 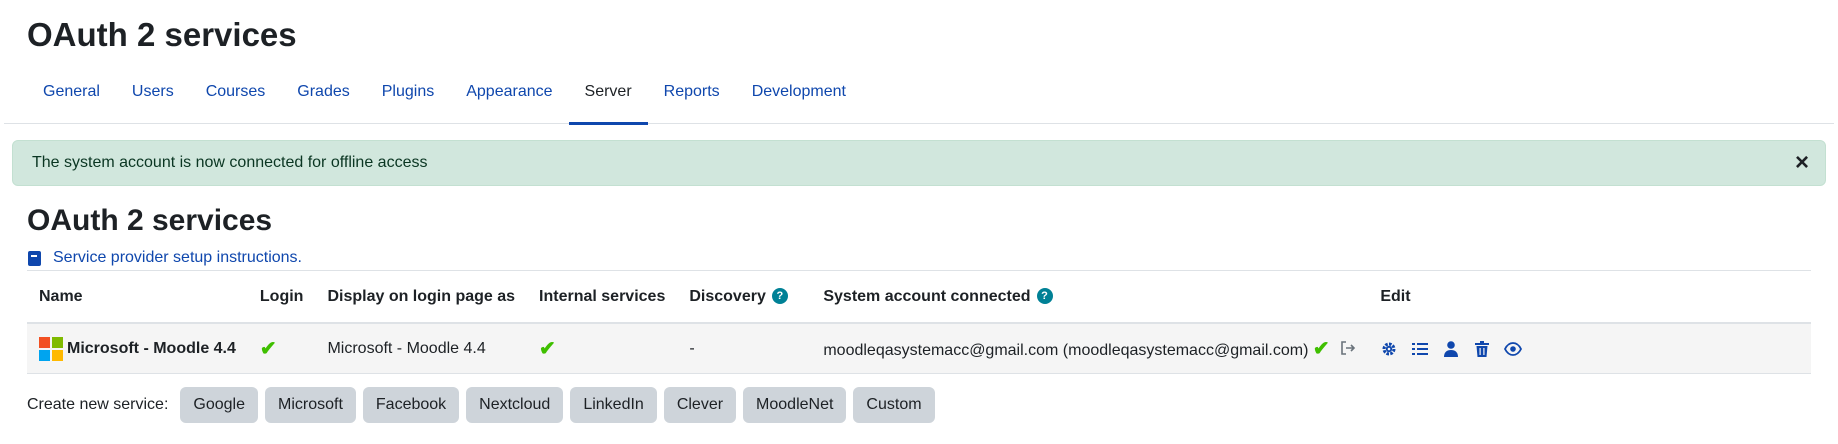 I want to click on tab-server: Server, so click(x=608, y=98).